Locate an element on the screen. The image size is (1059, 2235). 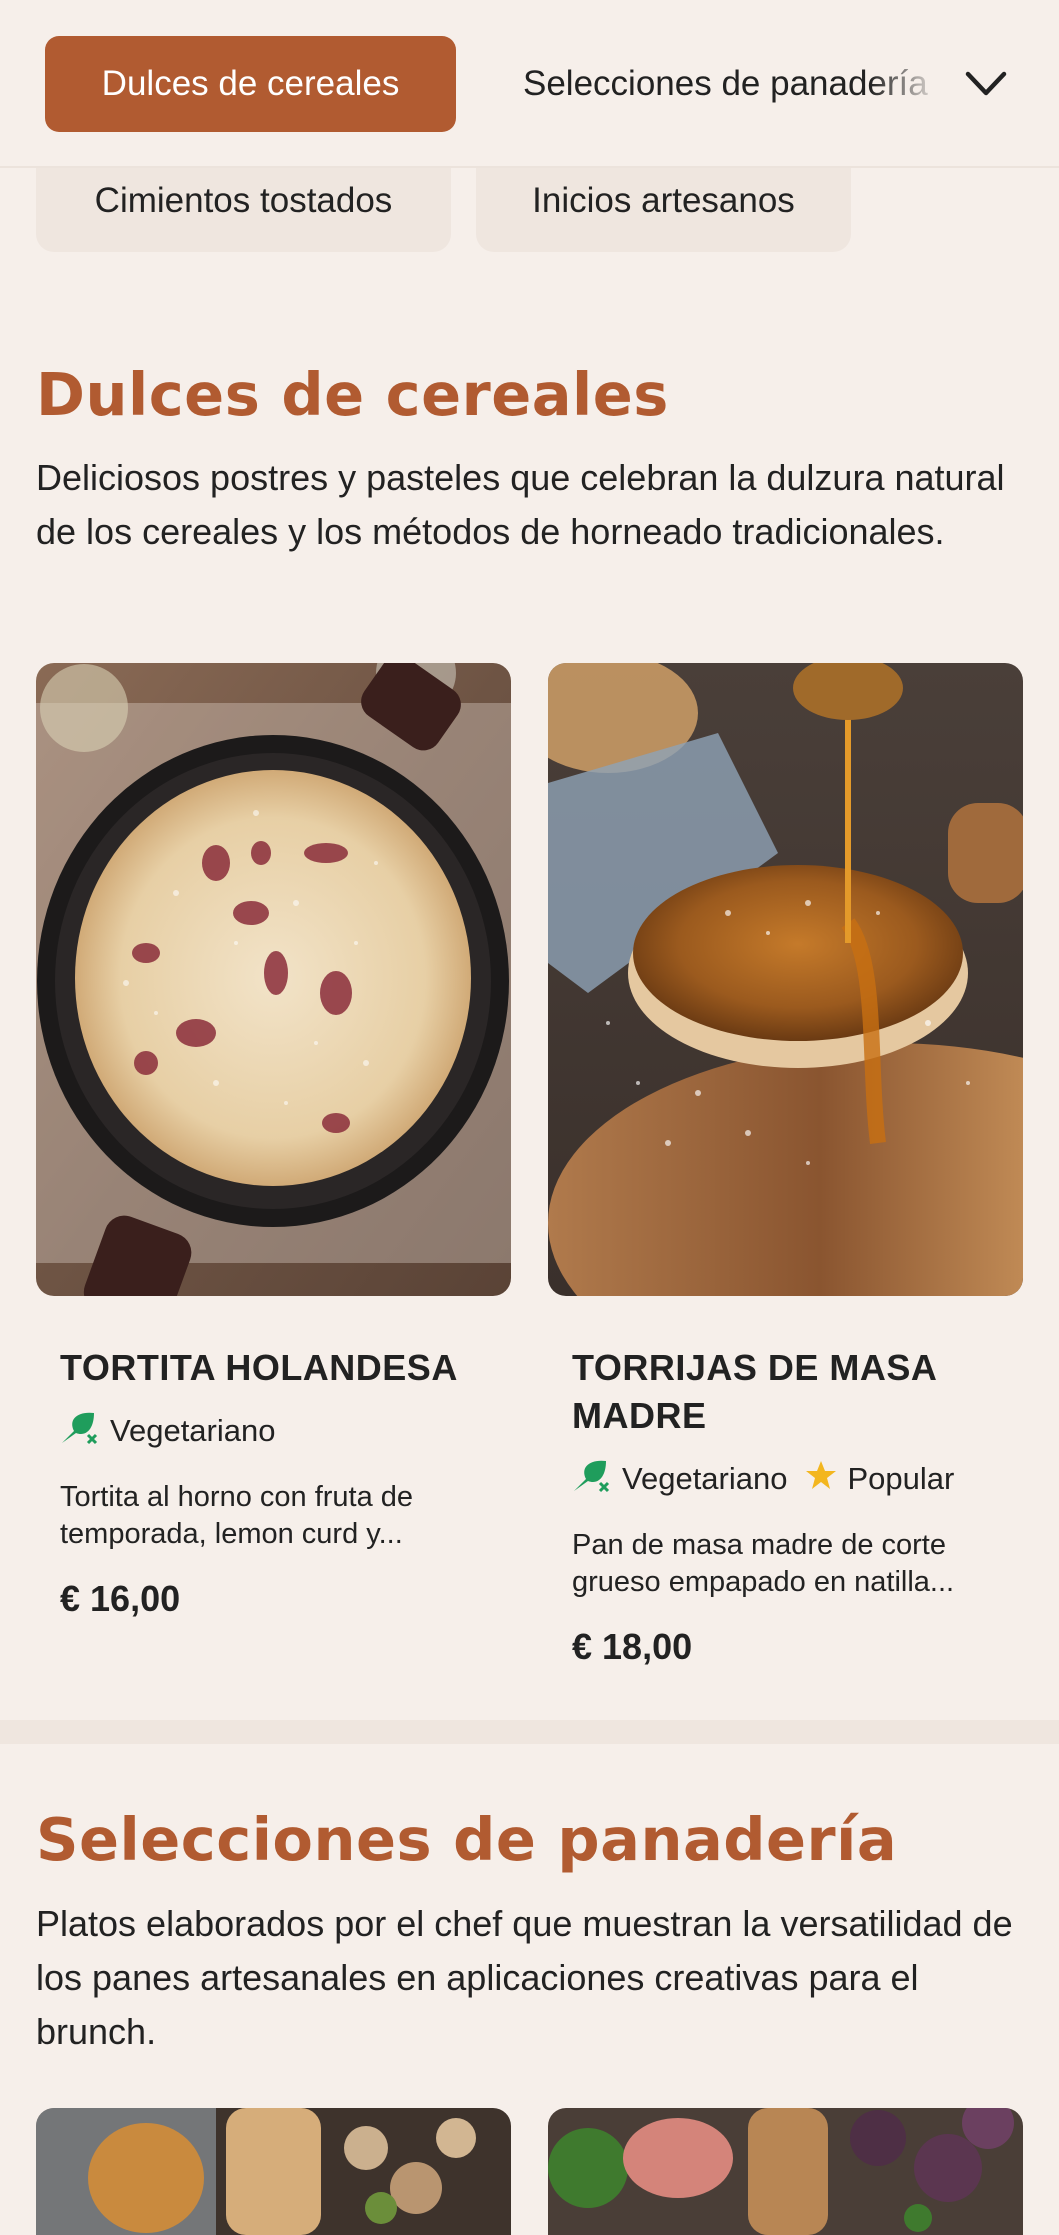
item-tags-torrijas: Vegetariano Popular is located at coordinates (772, 1479).